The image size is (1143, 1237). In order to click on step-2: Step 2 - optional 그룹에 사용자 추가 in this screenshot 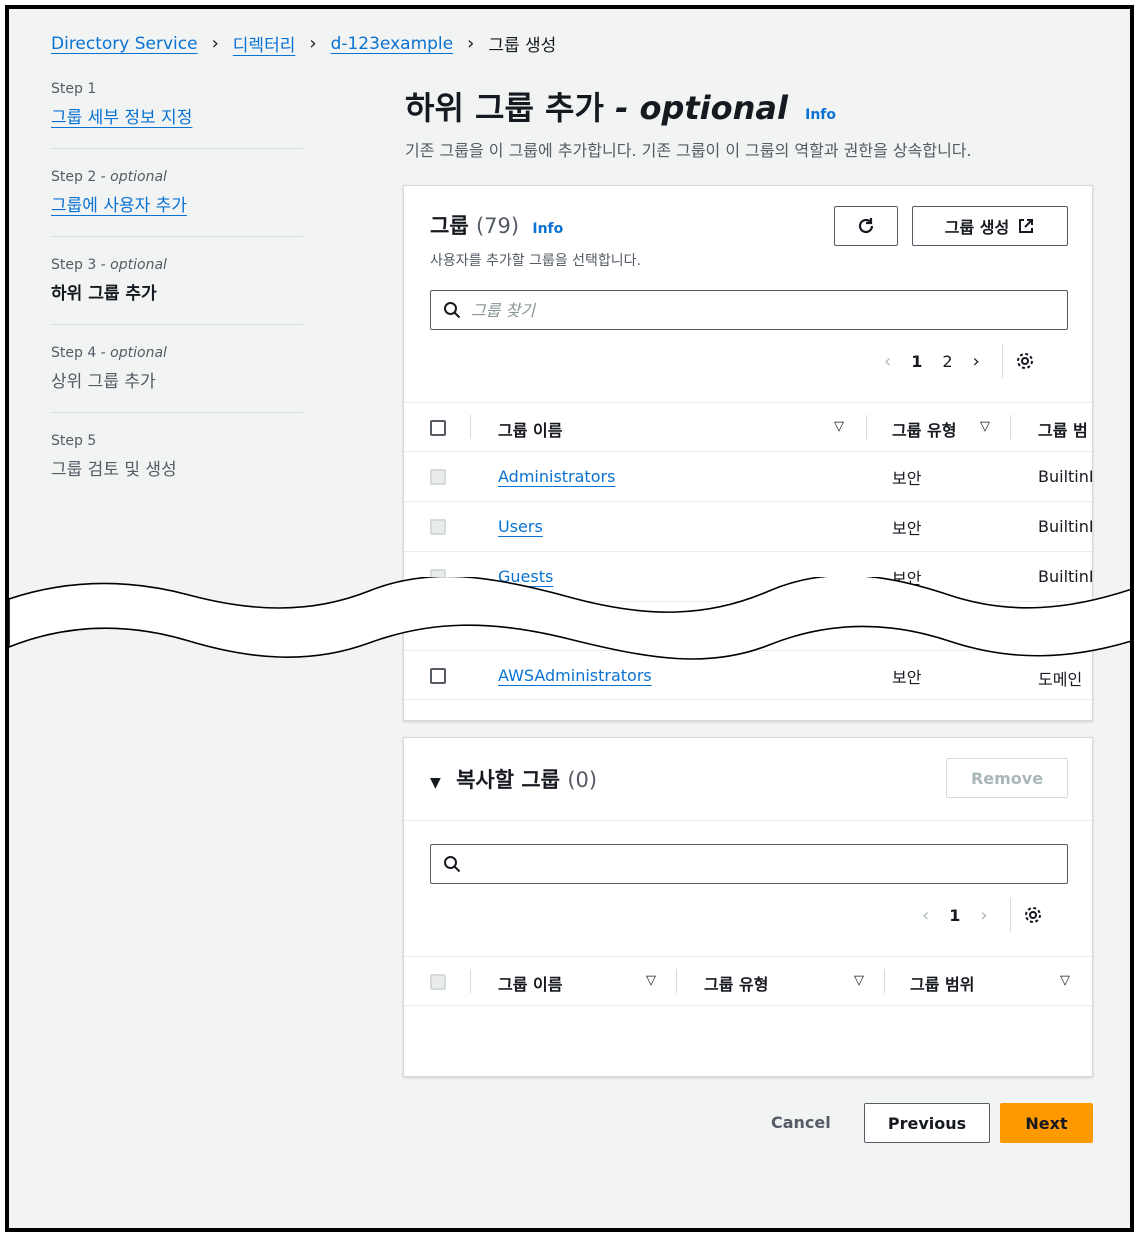, I will do `click(177, 203)`.